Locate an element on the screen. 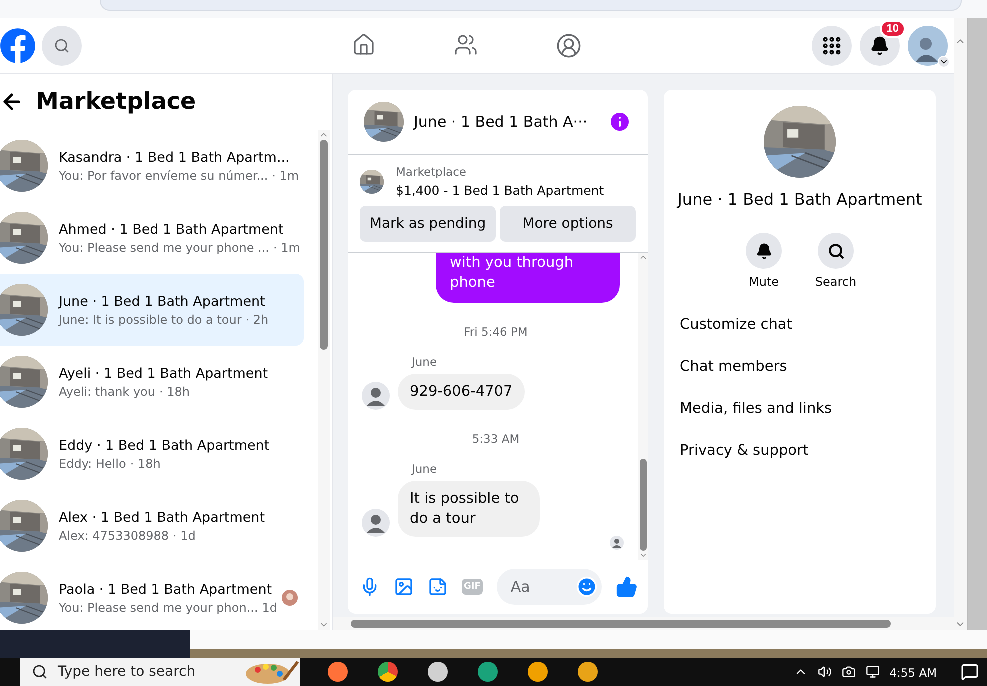 The height and width of the screenshot is (686, 987). message-time: · 2h is located at coordinates (257, 319).